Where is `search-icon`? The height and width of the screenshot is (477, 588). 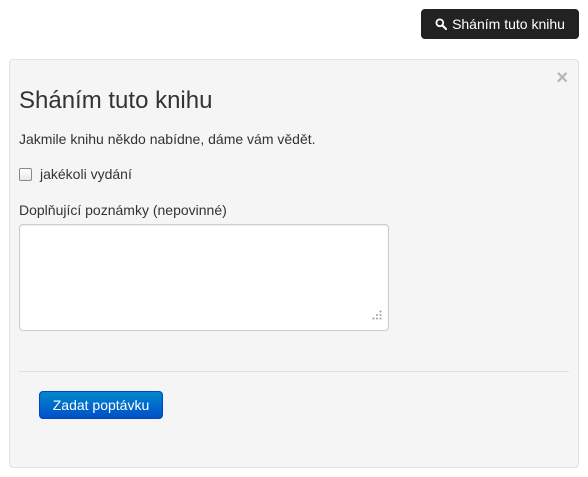 search-icon is located at coordinates (441, 24).